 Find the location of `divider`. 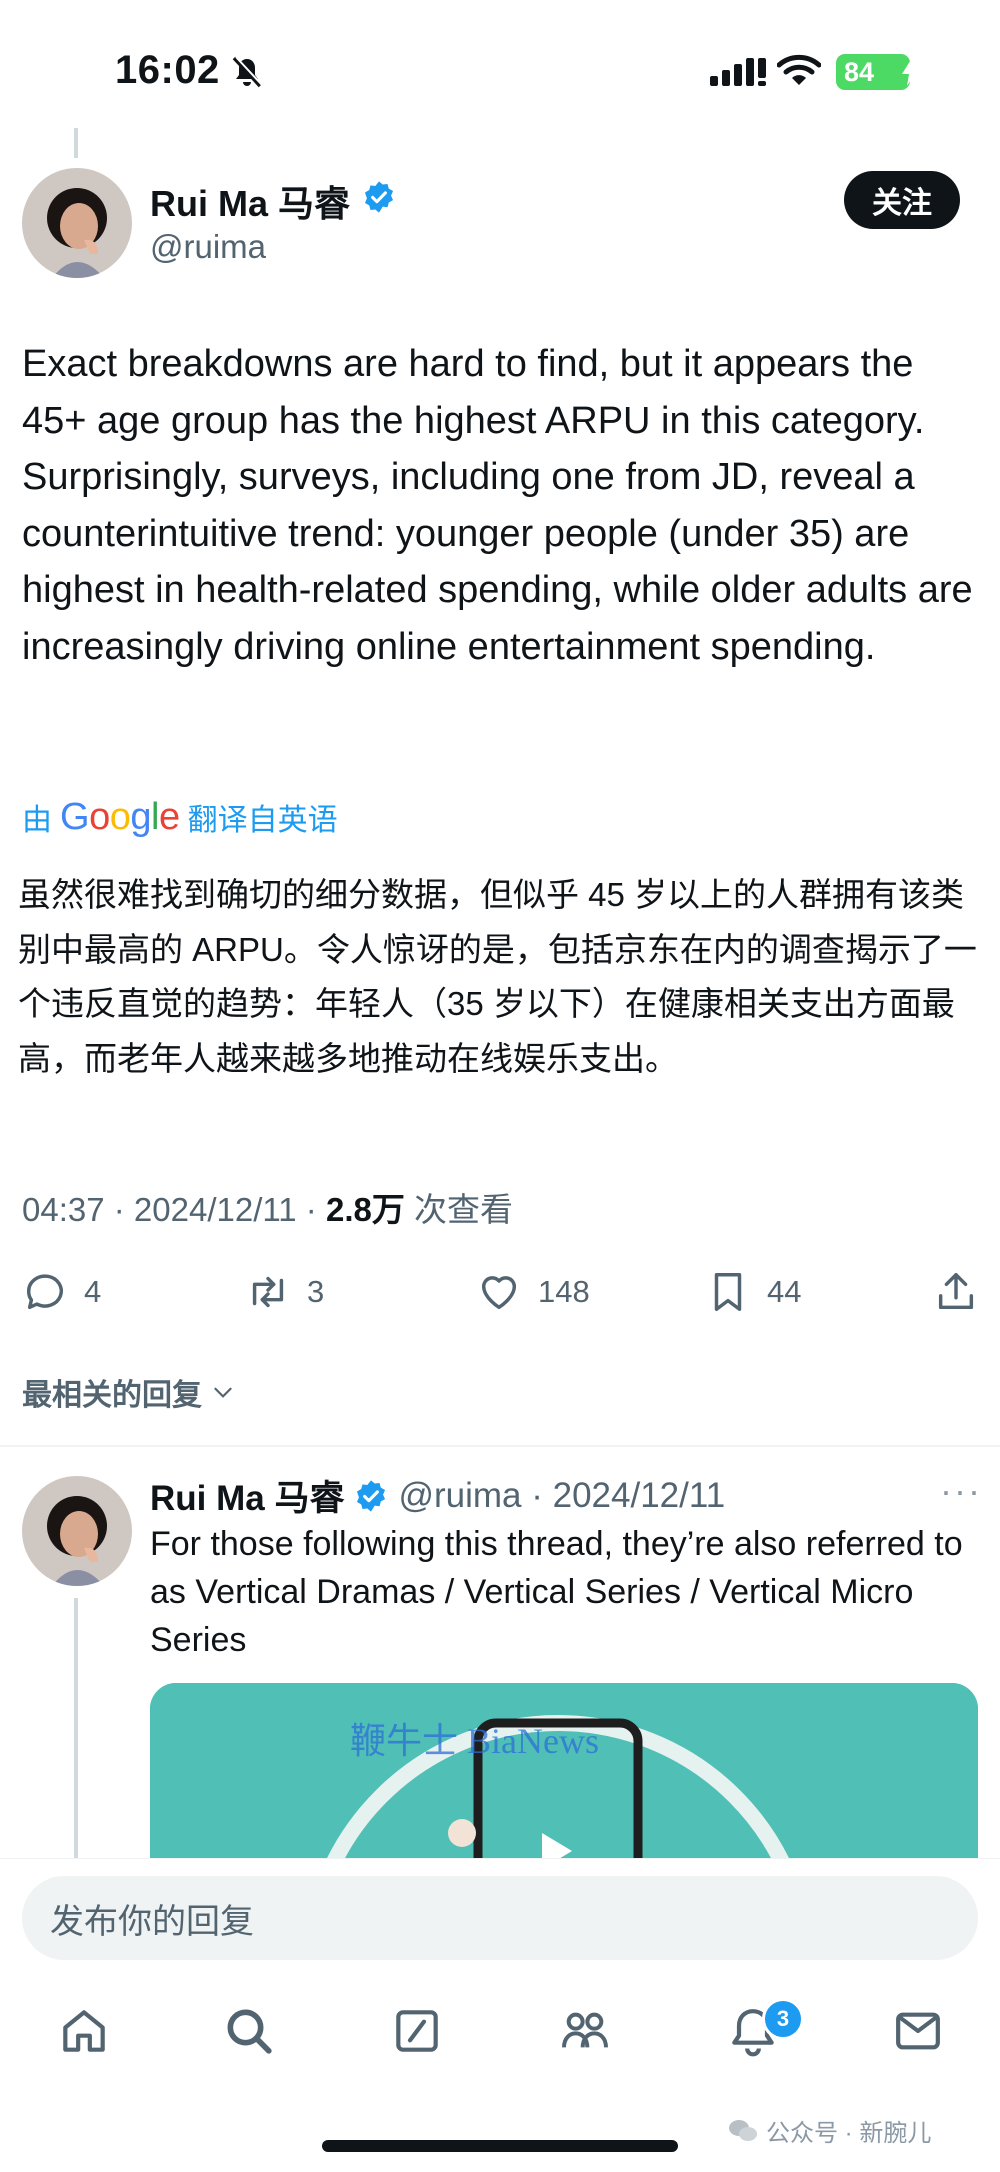

divider is located at coordinates (500, 1446).